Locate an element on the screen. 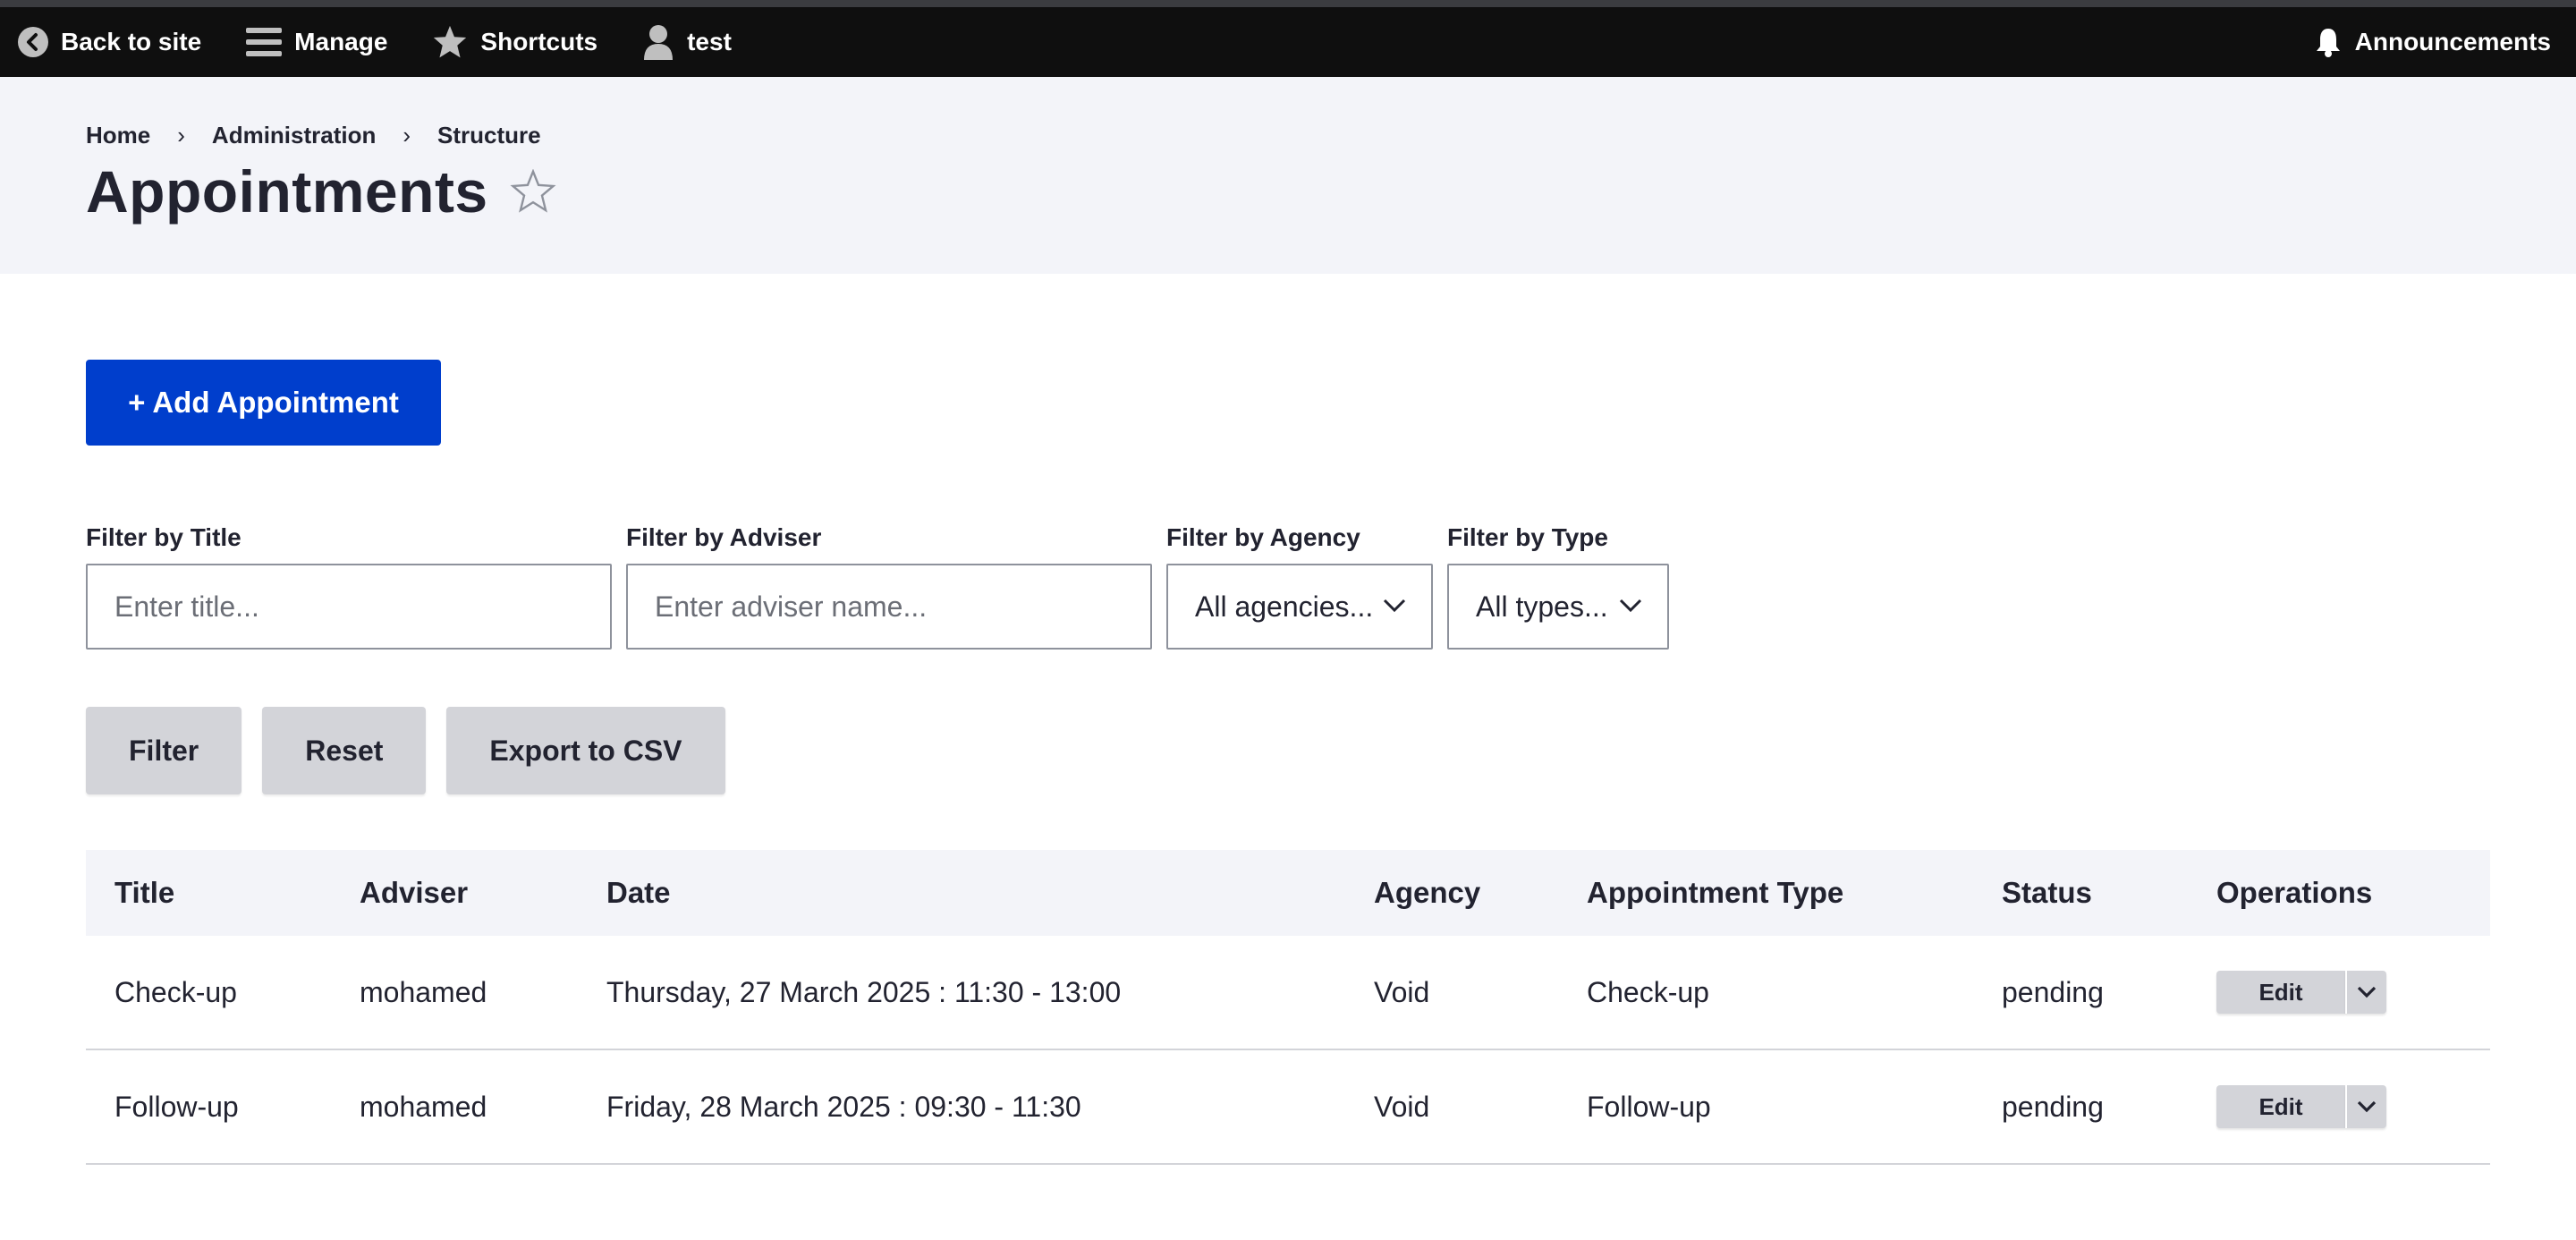 The height and width of the screenshot is (1240, 2576). breadcrumb-structure: Structure is located at coordinates (489, 135).